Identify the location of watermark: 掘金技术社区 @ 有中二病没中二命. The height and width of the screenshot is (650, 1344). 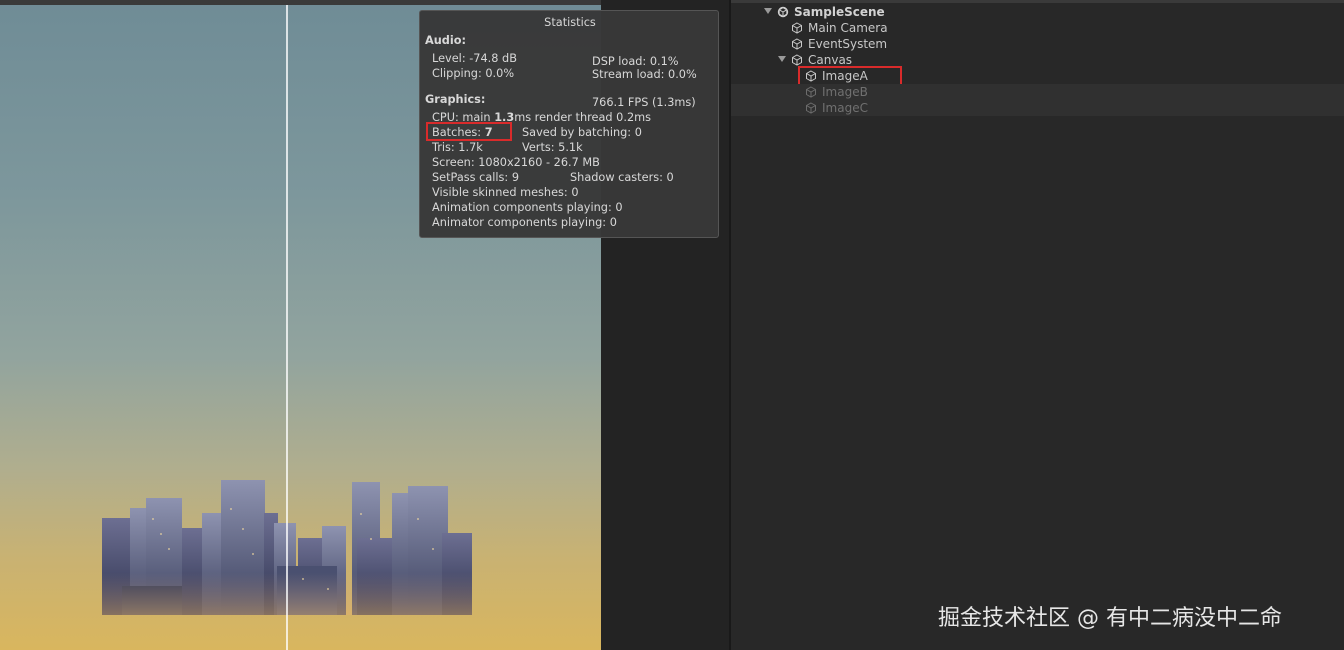
(1110, 618).